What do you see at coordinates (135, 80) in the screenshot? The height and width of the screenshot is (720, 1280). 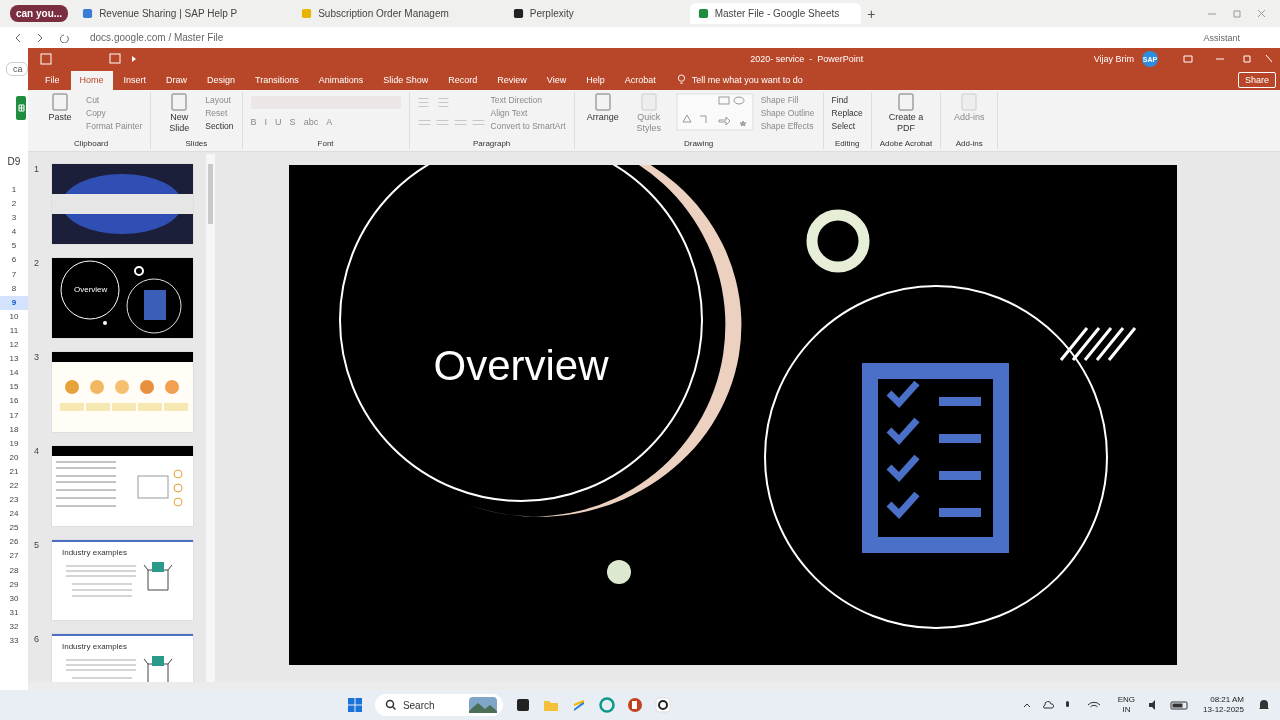 I see `ribbon-tab: Insert` at bounding box center [135, 80].